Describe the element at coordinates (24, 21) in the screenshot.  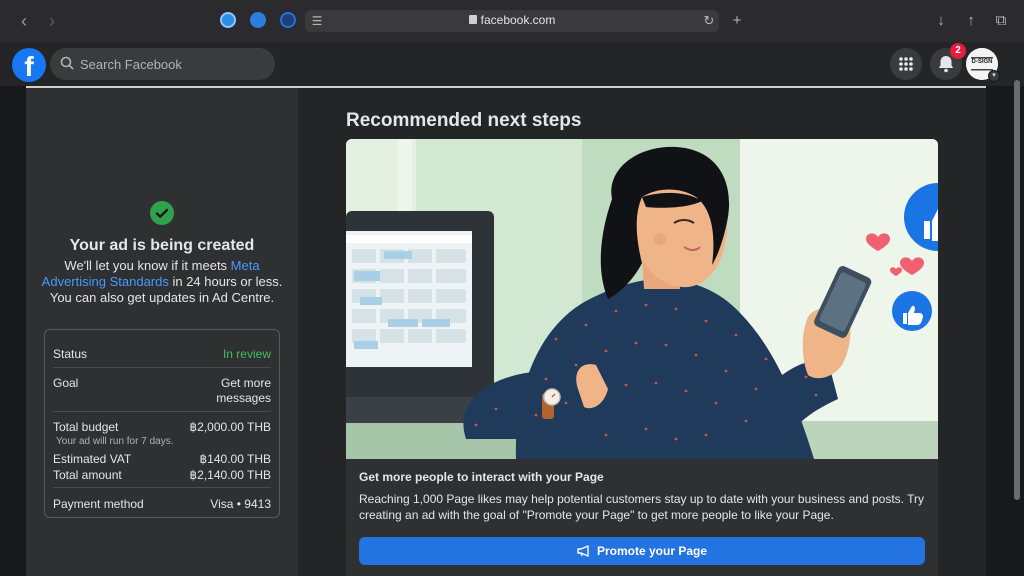
I see `back-arrow-icon: ‹` at that location.